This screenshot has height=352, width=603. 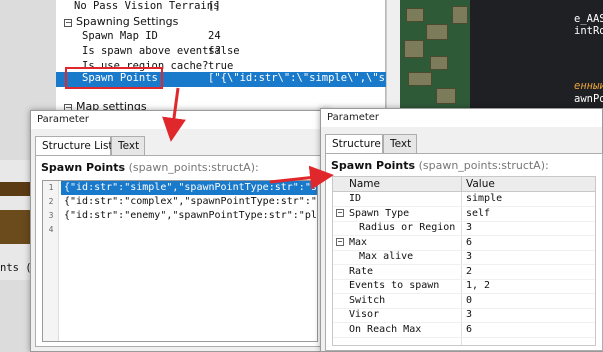 What do you see at coordinates (386, 256) in the screenshot?
I see `row-name: Max alive` at bounding box center [386, 256].